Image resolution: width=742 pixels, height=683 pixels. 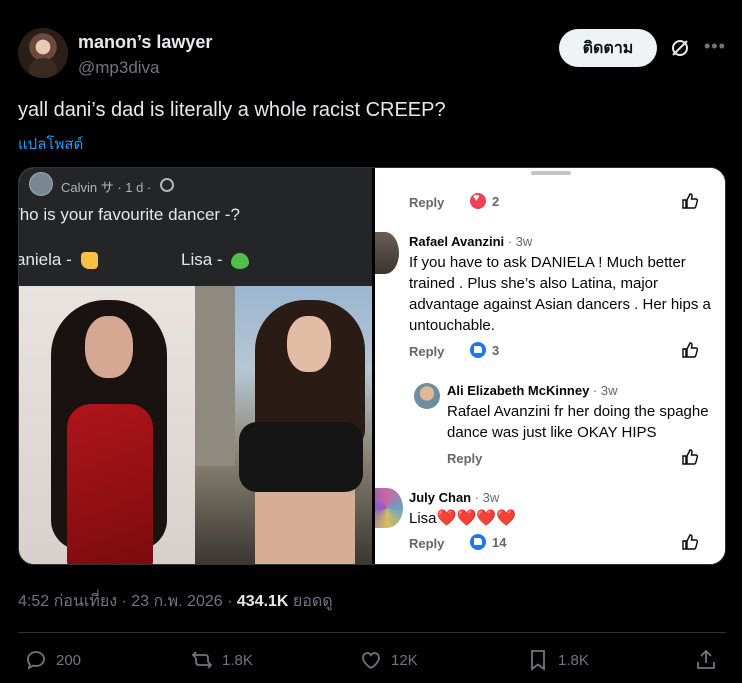 I want to click on repost-count: 1.8K, so click(x=237, y=660).